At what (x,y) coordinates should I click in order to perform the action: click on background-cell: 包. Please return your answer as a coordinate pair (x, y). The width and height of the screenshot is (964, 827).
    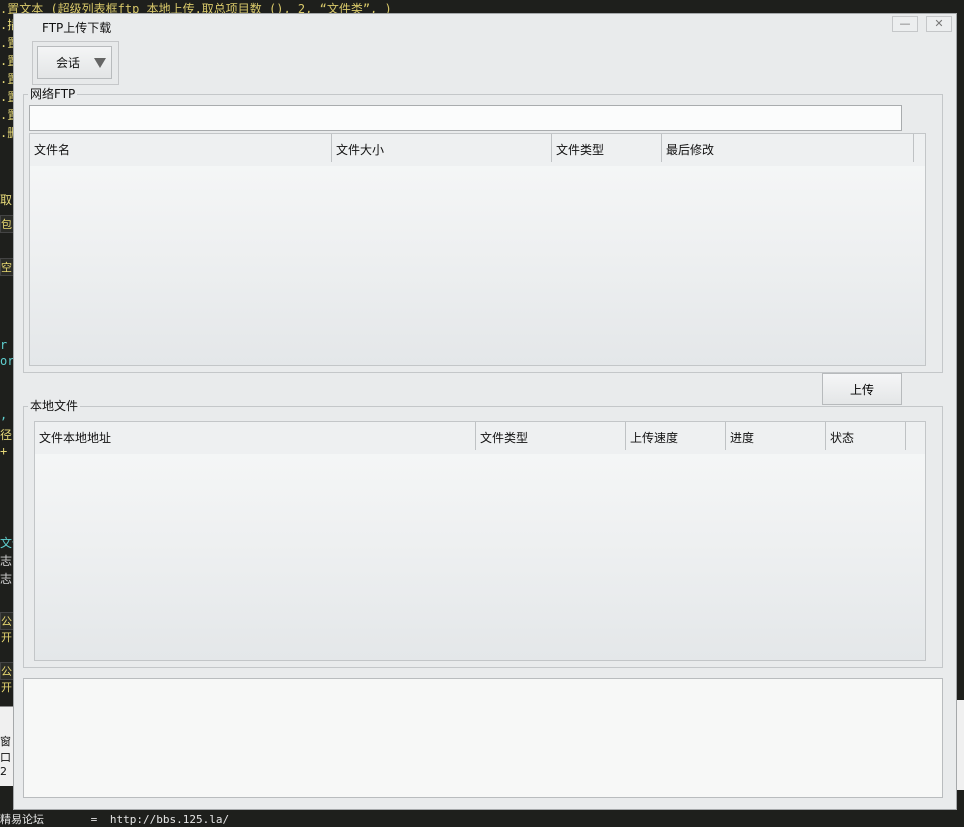
    Looking at the image, I should click on (7, 224).